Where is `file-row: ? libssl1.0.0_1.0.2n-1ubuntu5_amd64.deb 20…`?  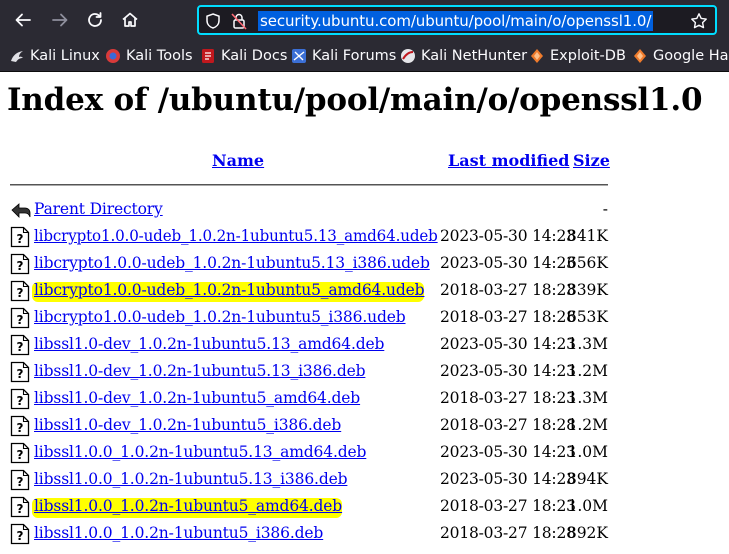
file-row: ? libssl1.0.0_1.0.2n-1ubuntu5_amd64.deb 20… is located at coordinates (364, 507).